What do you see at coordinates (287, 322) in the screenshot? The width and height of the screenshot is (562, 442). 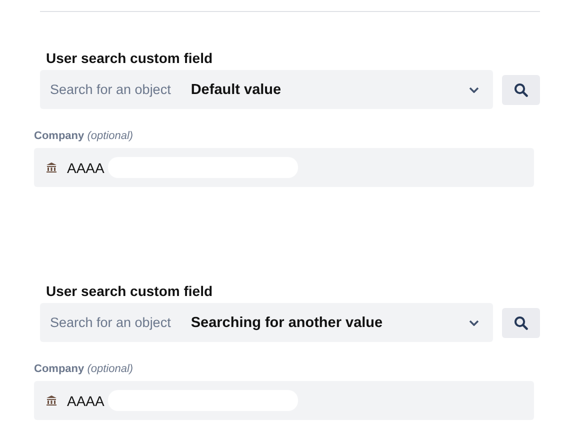 I see `selected-value: Searching for another value` at bounding box center [287, 322].